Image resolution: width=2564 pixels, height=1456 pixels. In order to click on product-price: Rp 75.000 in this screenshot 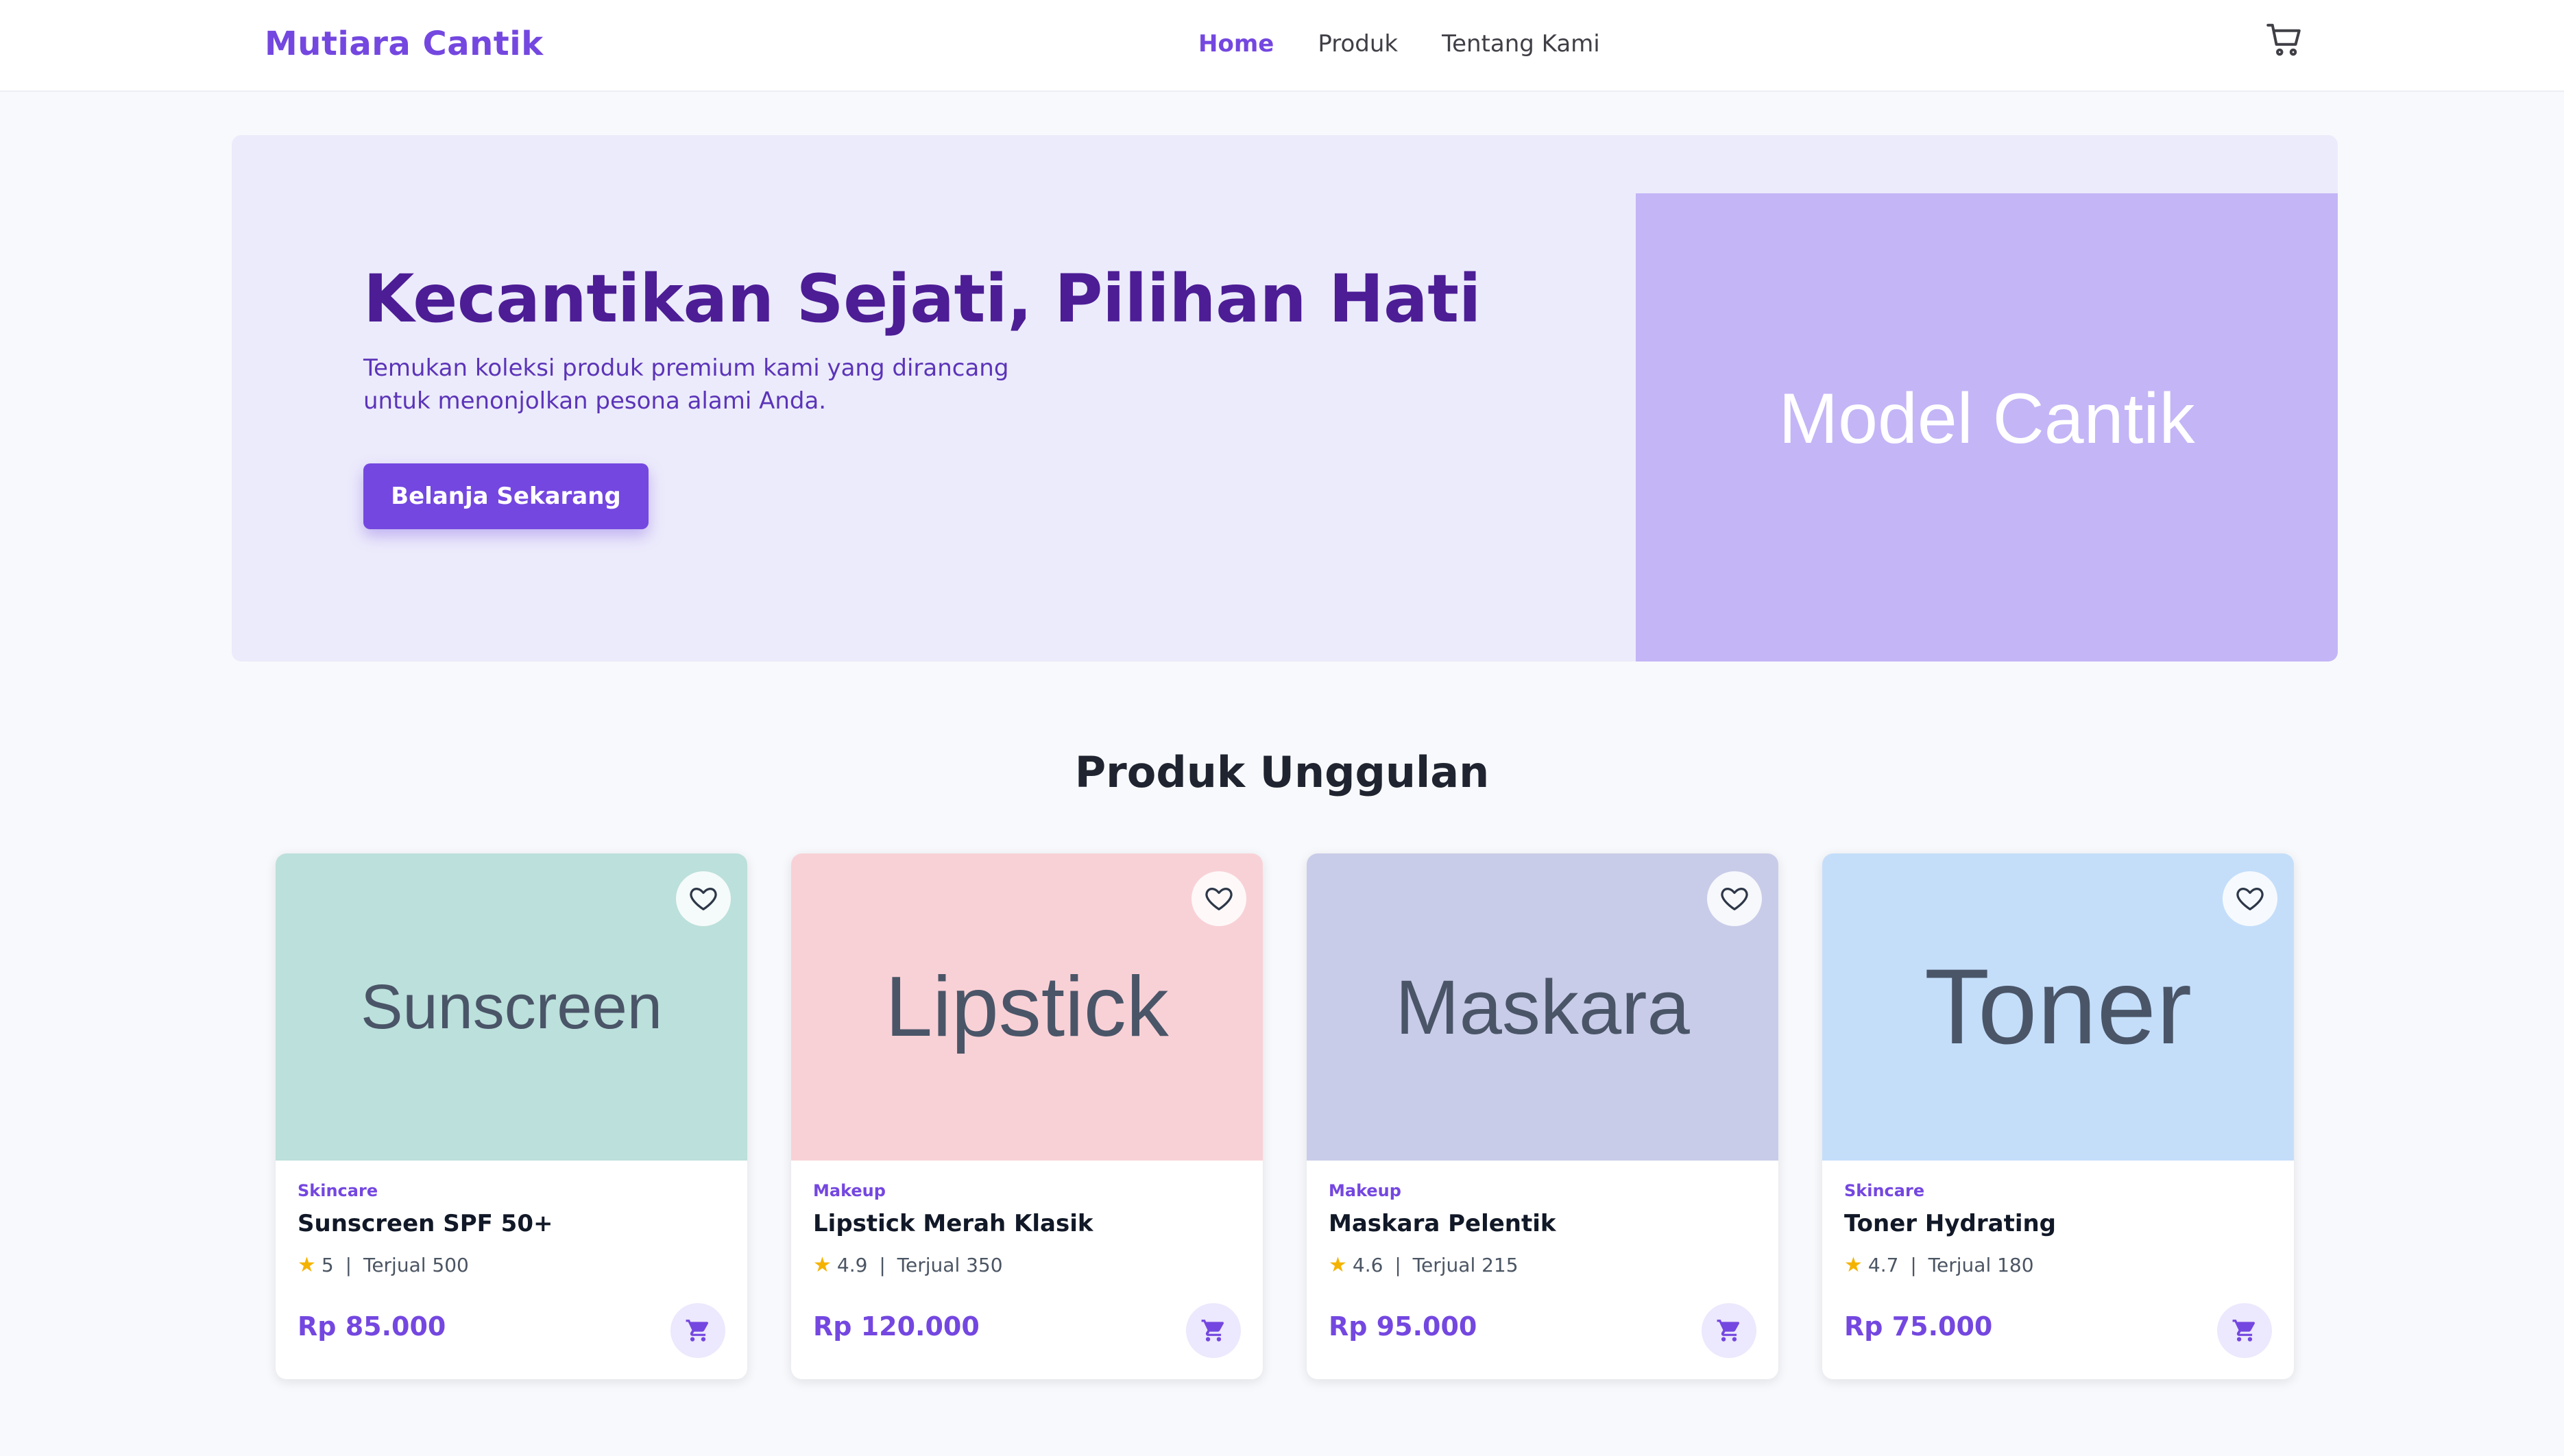, I will do `click(1918, 1326)`.